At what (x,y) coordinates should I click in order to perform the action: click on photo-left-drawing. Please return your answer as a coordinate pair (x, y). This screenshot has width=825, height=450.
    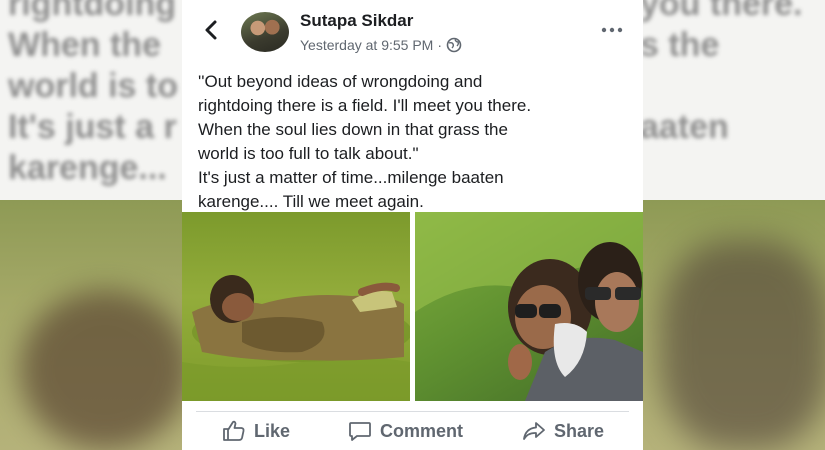
    Looking at the image, I should click on (296, 338).